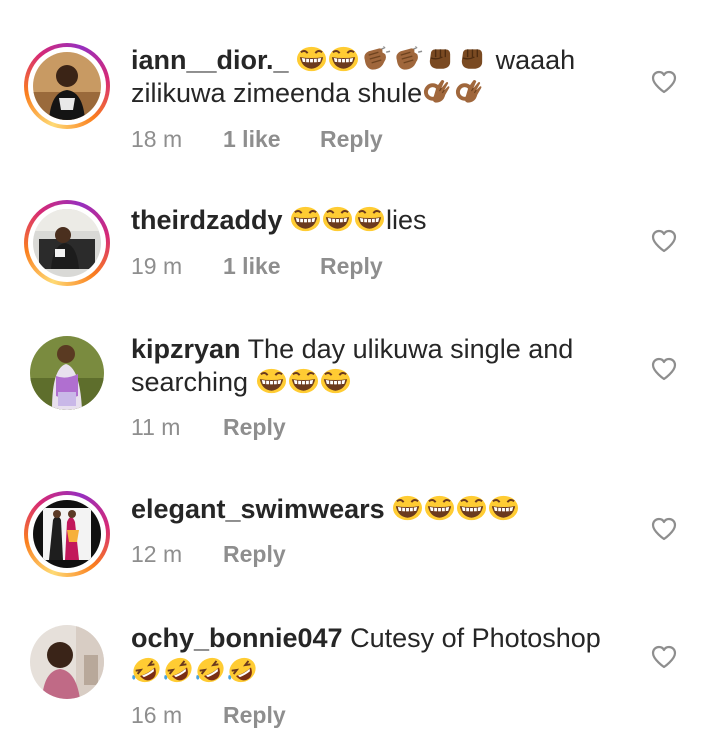 The width and height of the screenshot is (720, 746). What do you see at coordinates (406, 220) in the screenshot?
I see `comment-text: lies` at bounding box center [406, 220].